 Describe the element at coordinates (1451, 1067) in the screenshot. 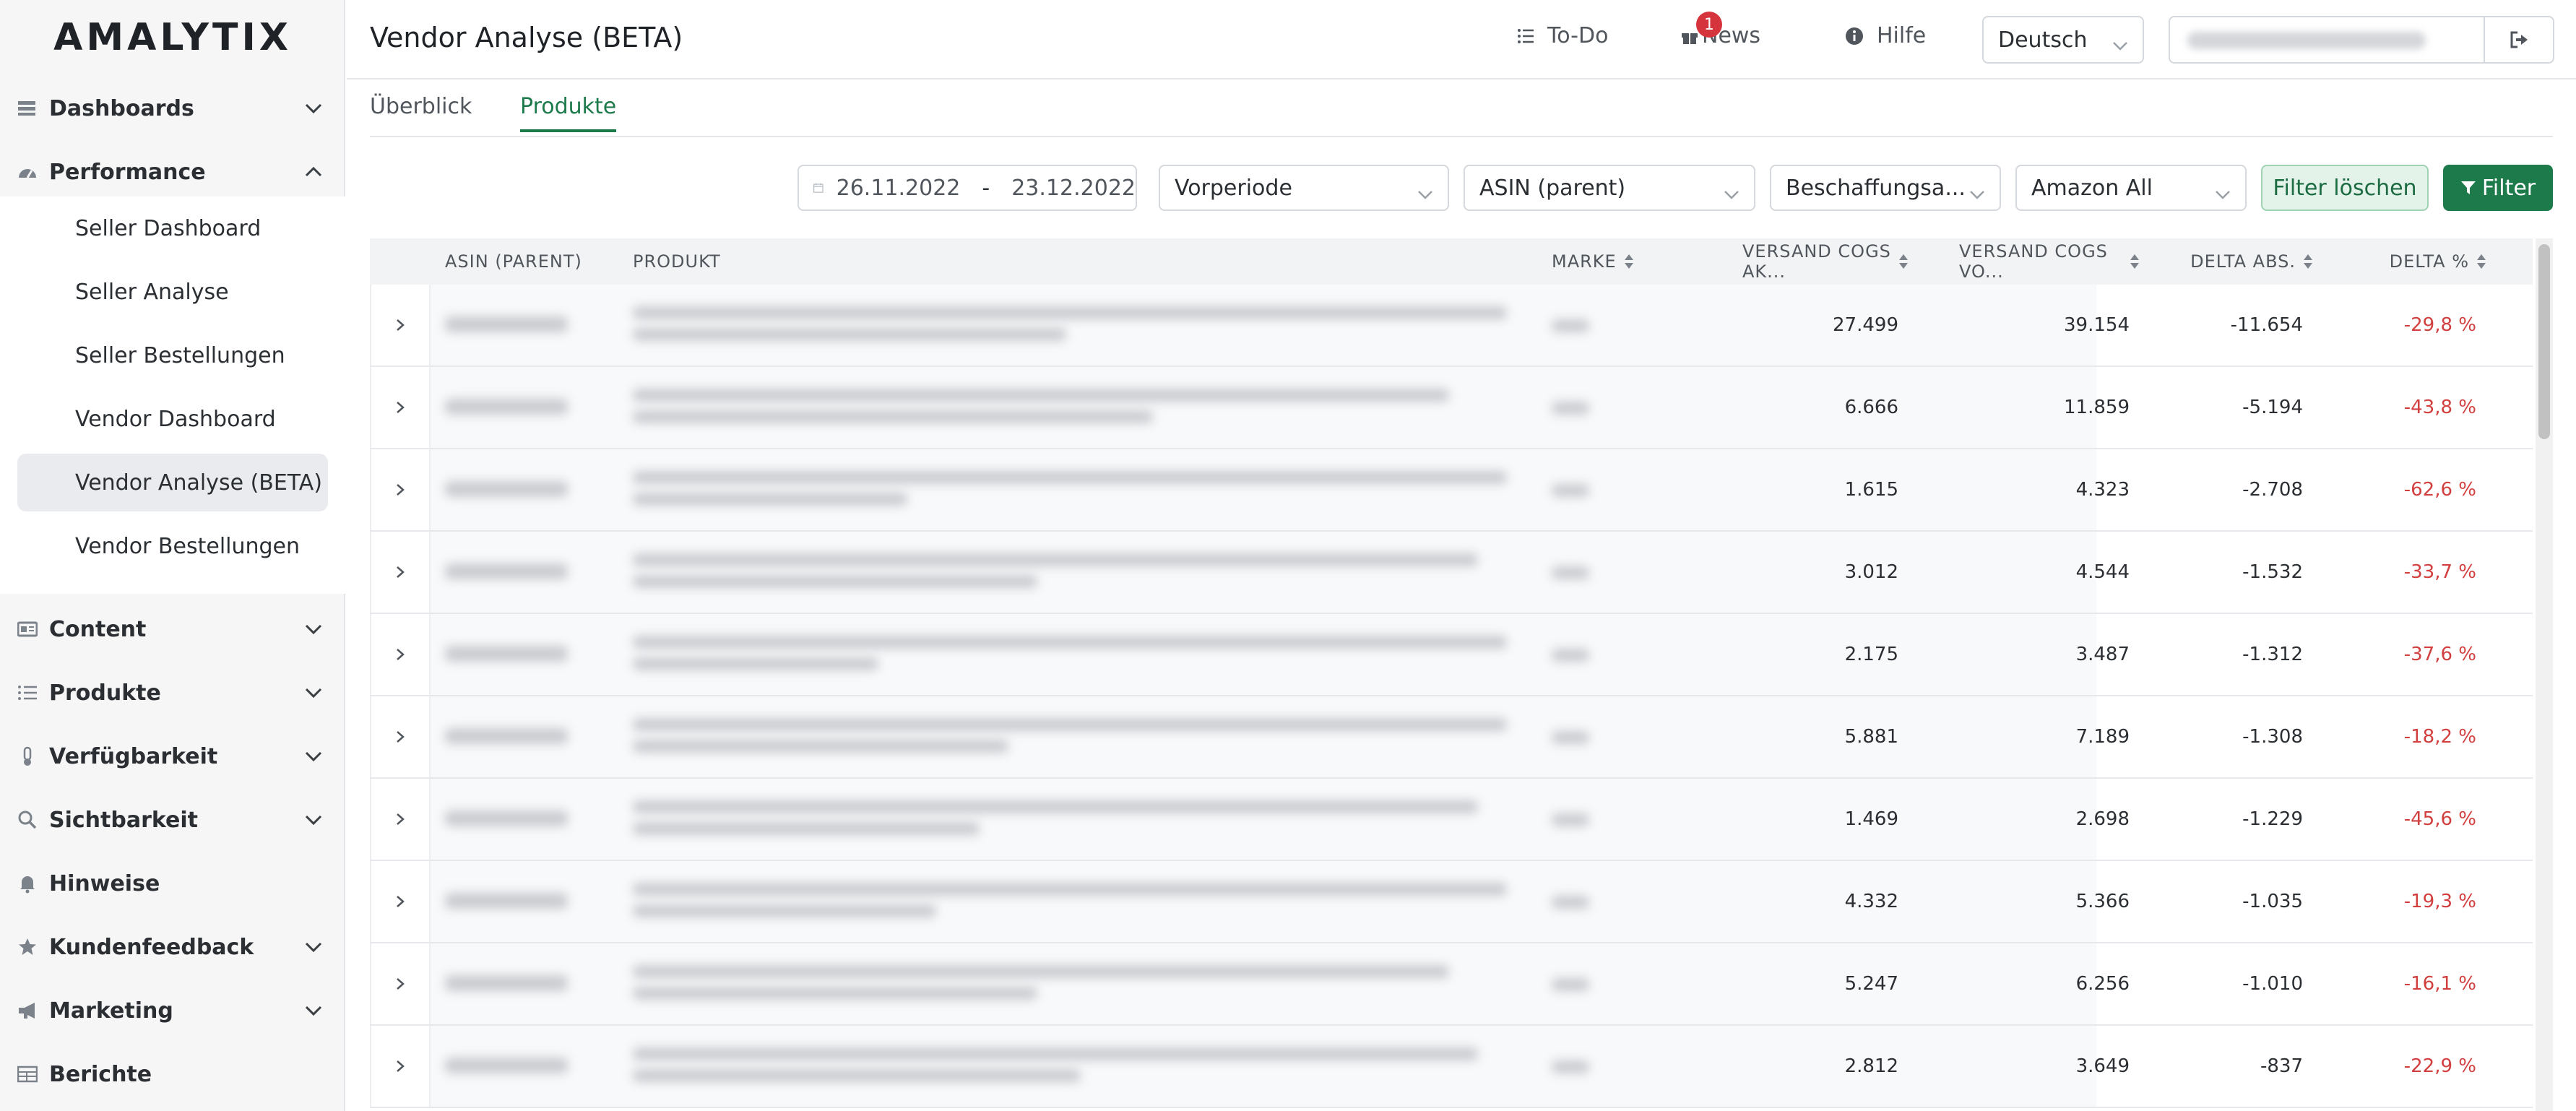

I see `table-row: 2.812 3.649 -837 -22,9 %` at that location.